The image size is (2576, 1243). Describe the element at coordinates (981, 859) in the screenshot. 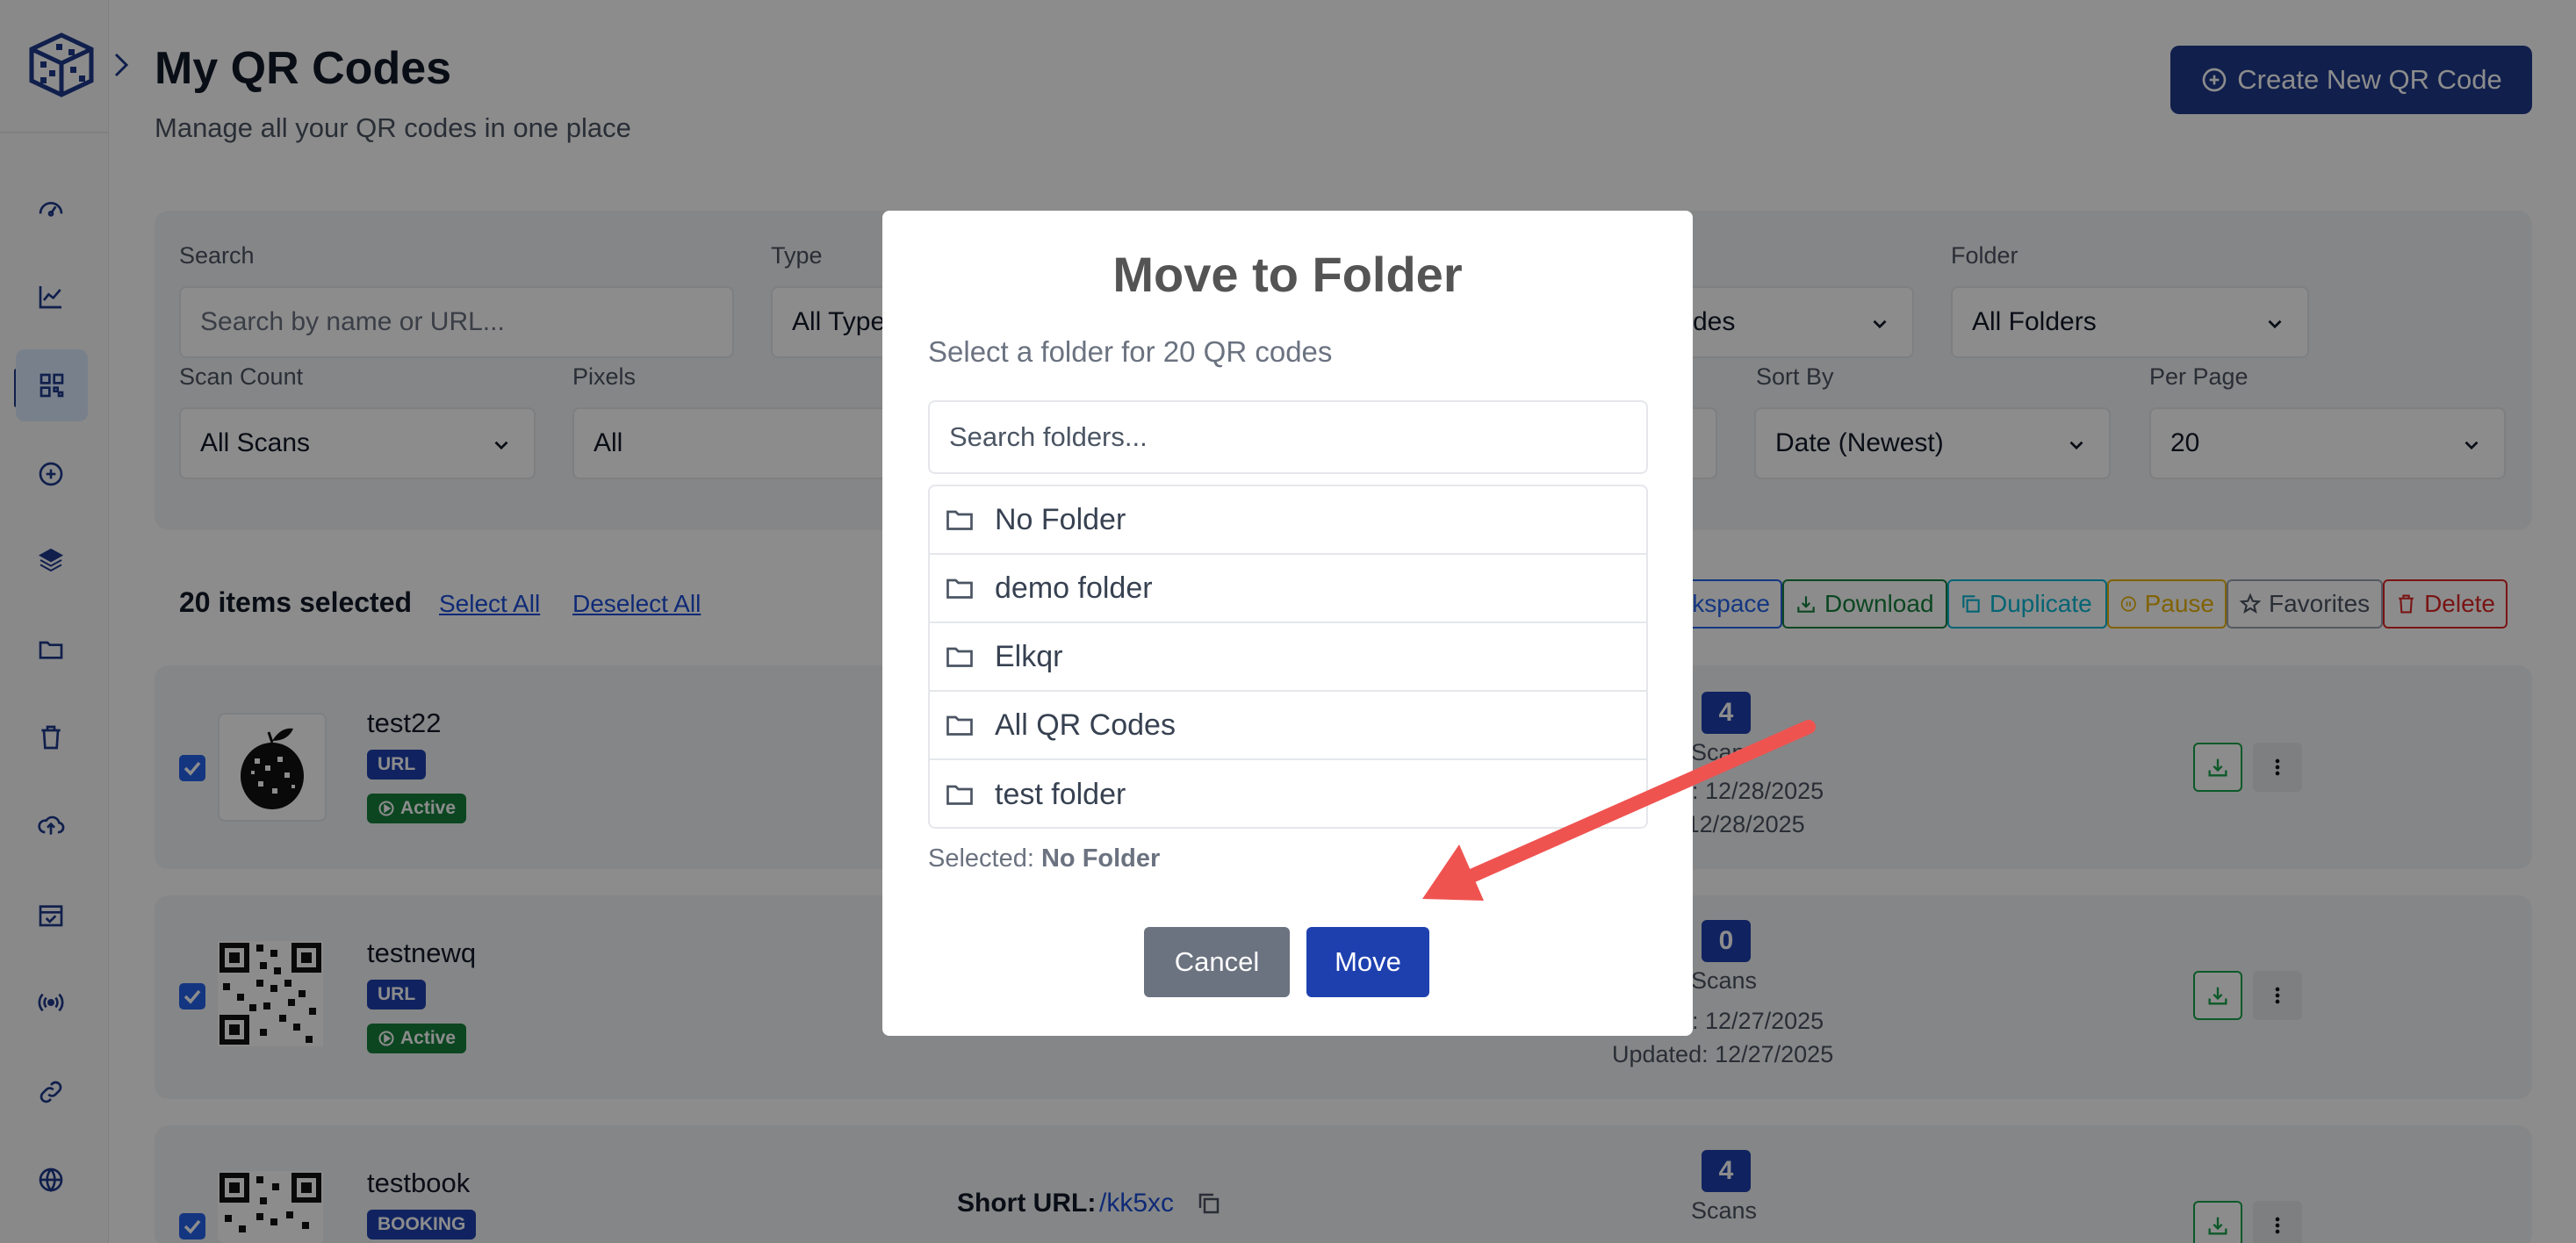

I see `selected-label: Selected:` at that location.